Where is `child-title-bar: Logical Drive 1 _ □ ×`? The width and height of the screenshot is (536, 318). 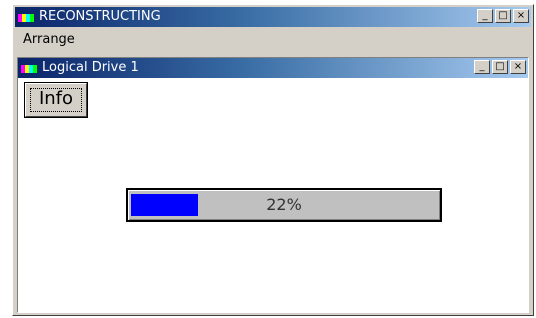 child-title-bar: Logical Drive 1 _ □ × is located at coordinates (273, 68).